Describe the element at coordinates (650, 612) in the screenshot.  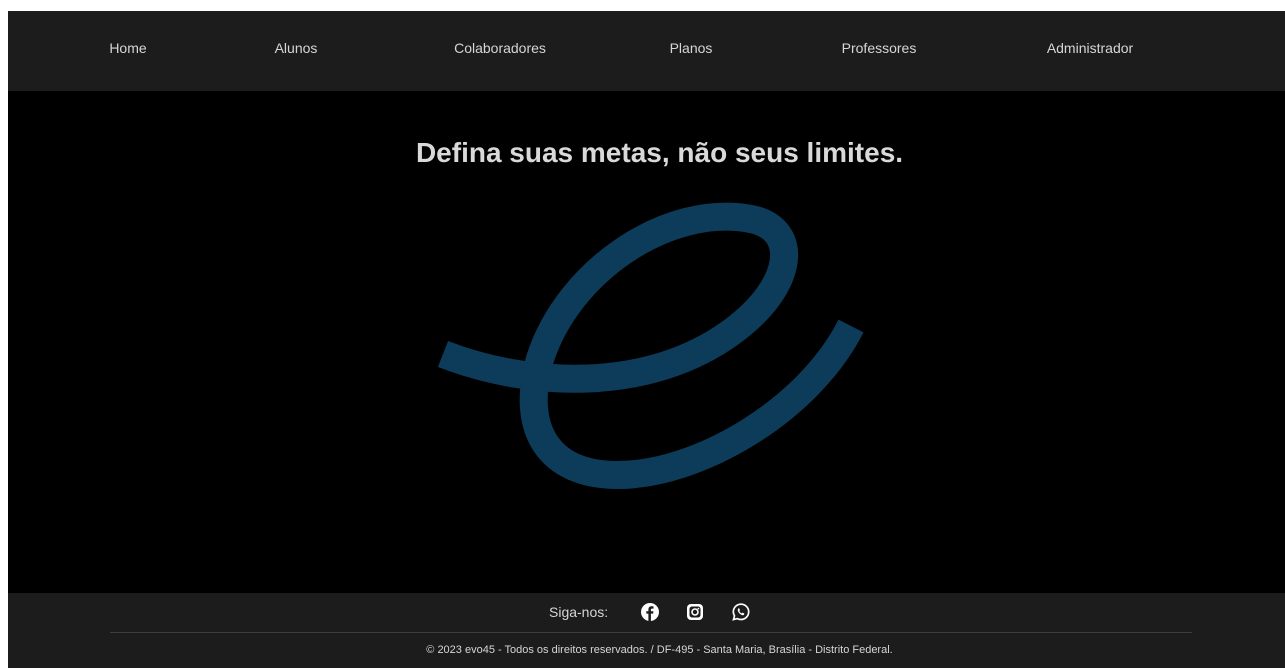
I see `facebook-icon` at that location.